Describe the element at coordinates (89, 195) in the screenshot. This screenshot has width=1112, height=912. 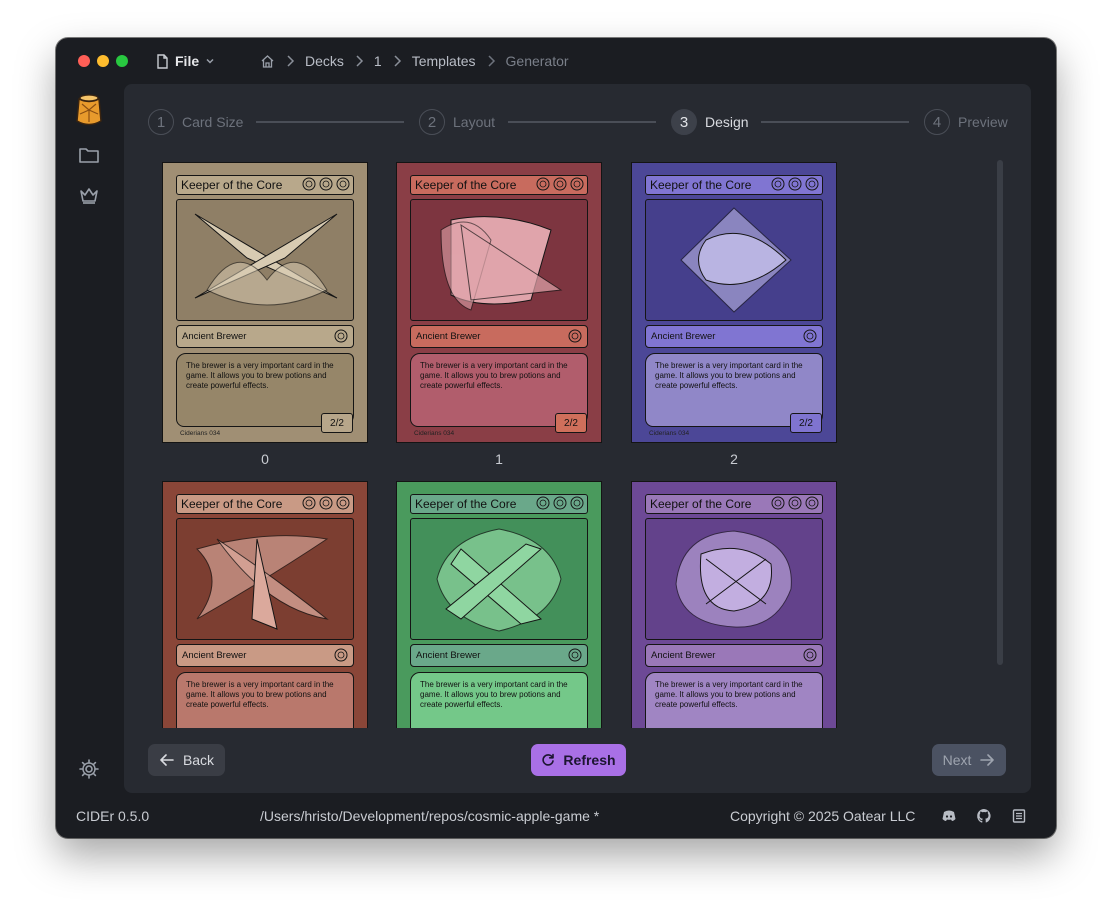
I see `crown-icon` at that location.